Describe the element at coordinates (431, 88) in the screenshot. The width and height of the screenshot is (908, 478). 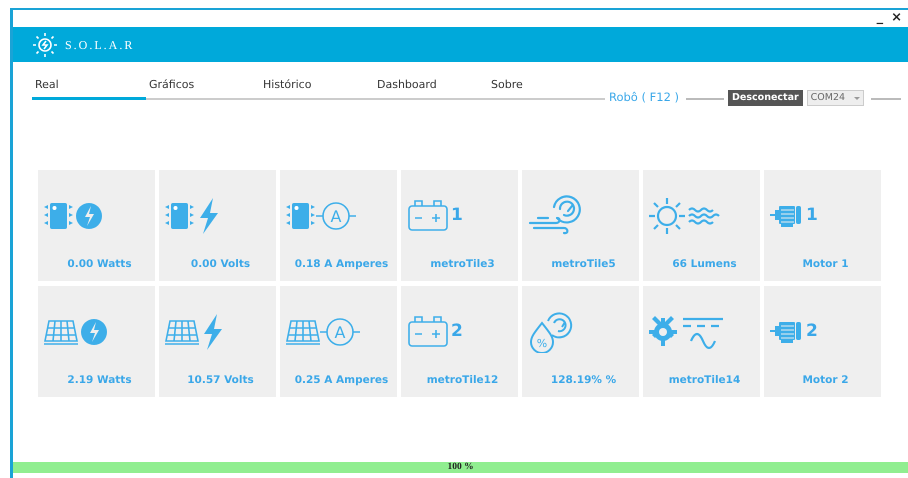
I see `tab: Dashboard` at that location.